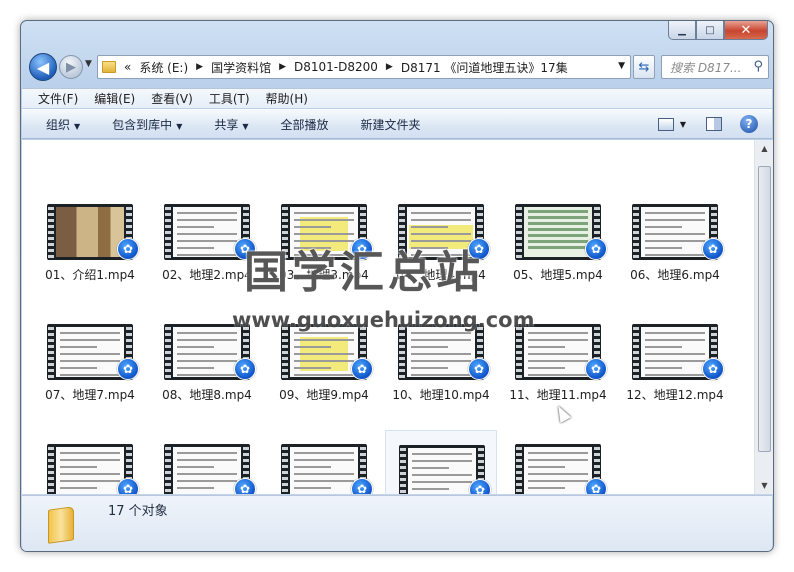 The width and height of the screenshot is (794, 572). I want to click on file-item: ✿13、地理13.mp4, so click(90, 466).